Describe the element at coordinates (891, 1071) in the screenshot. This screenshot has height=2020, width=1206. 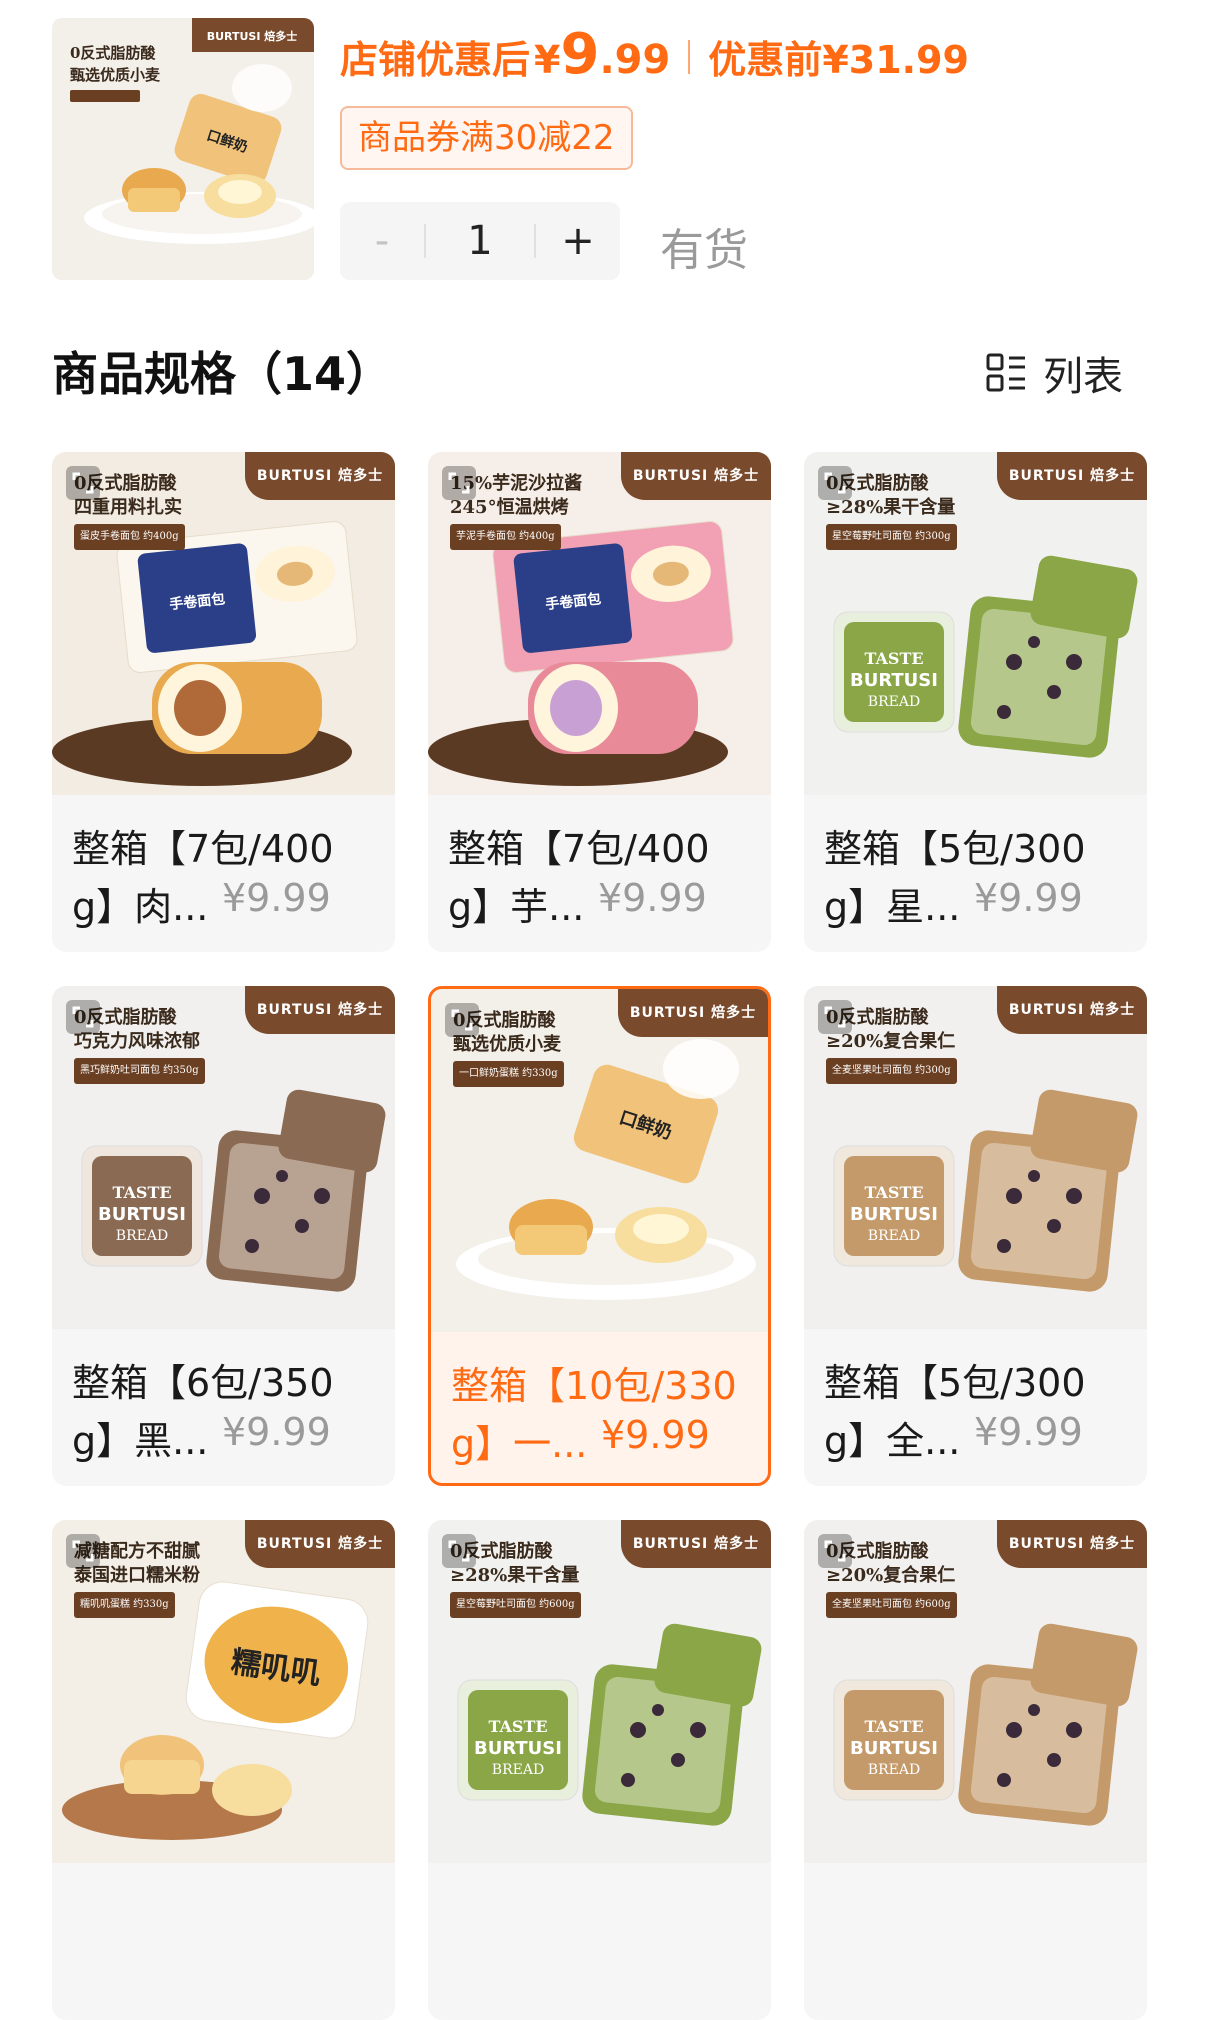
I see `tagline-spec: 全麦坚果吐司面包 约300g` at that location.